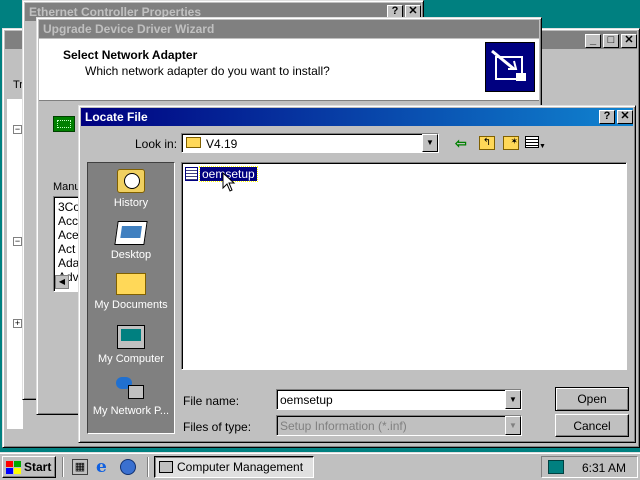 The width and height of the screenshot is (640, 480). What do you see at coordinates (511, 143) in the screenshot?
I see `new-folder-icon: ✶` at bounding box center [511, 143].